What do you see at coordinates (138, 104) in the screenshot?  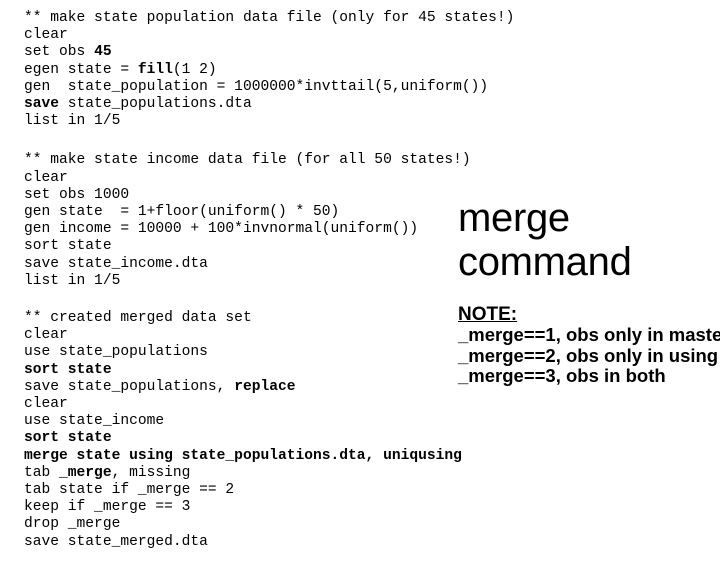 I see `code-line: save state_populations.dta` at bounding box center [138, 104].